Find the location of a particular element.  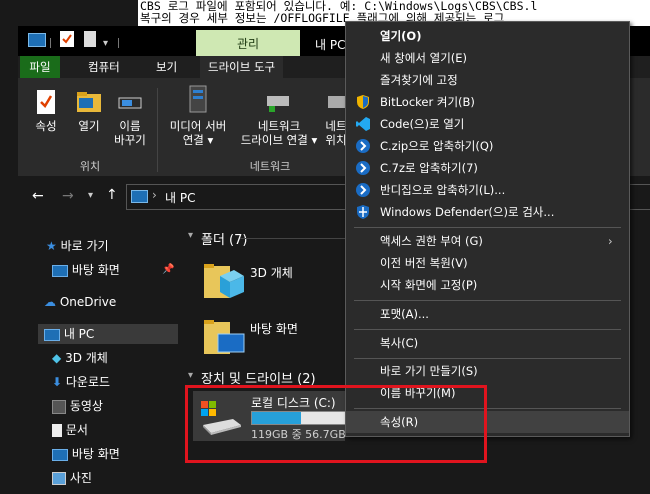

properties-label: 속성 is located at coordinates (46, 126).